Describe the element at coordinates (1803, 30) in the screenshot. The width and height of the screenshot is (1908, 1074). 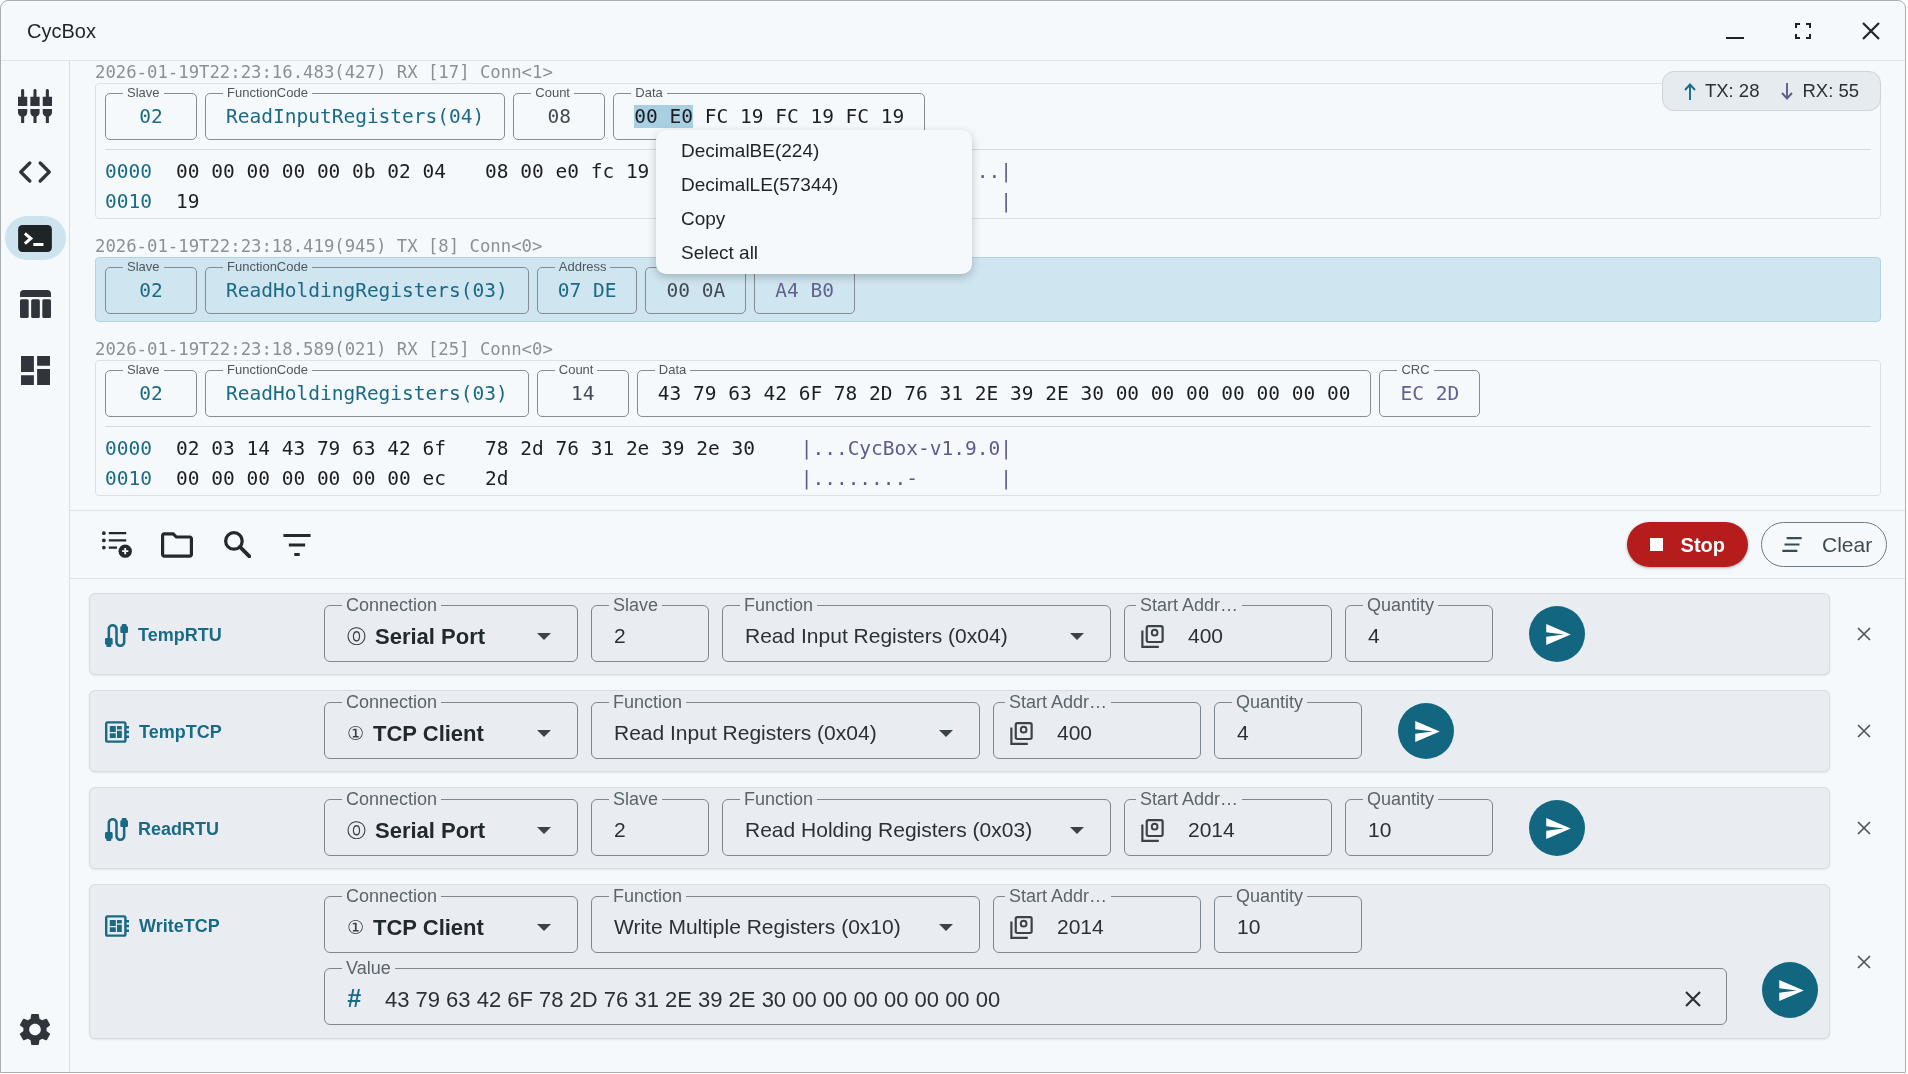
I see `maximize-icon` at that location.